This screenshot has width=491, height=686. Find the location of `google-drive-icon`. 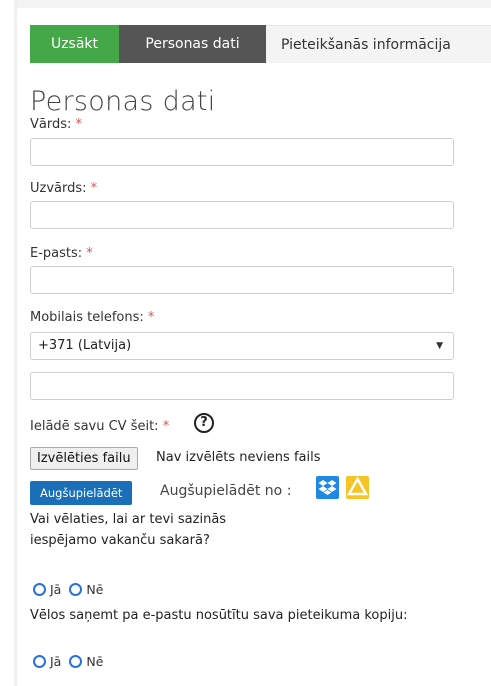

google-drive-icon is located at coordinates (357, 487).